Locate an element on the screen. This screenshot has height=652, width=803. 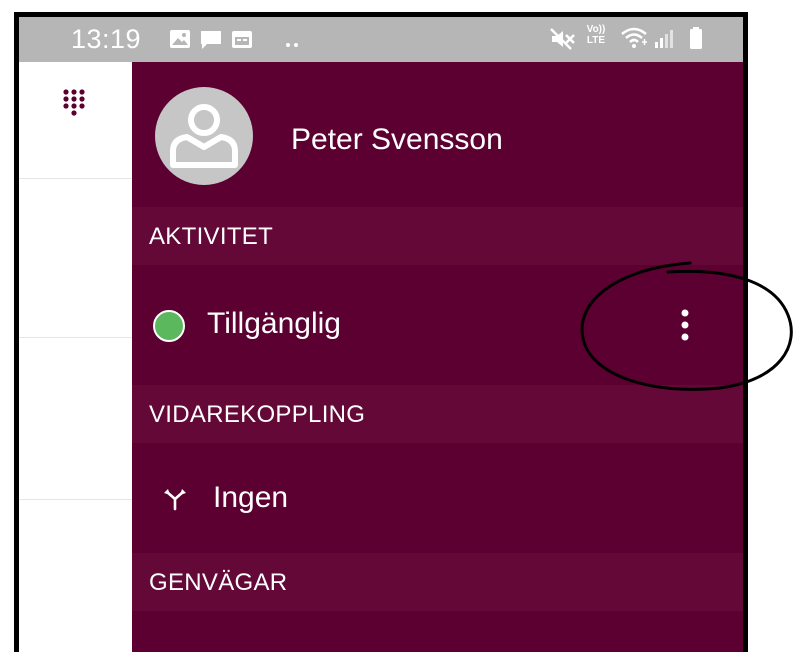
mute-icon is located at coordinates (563, 41).